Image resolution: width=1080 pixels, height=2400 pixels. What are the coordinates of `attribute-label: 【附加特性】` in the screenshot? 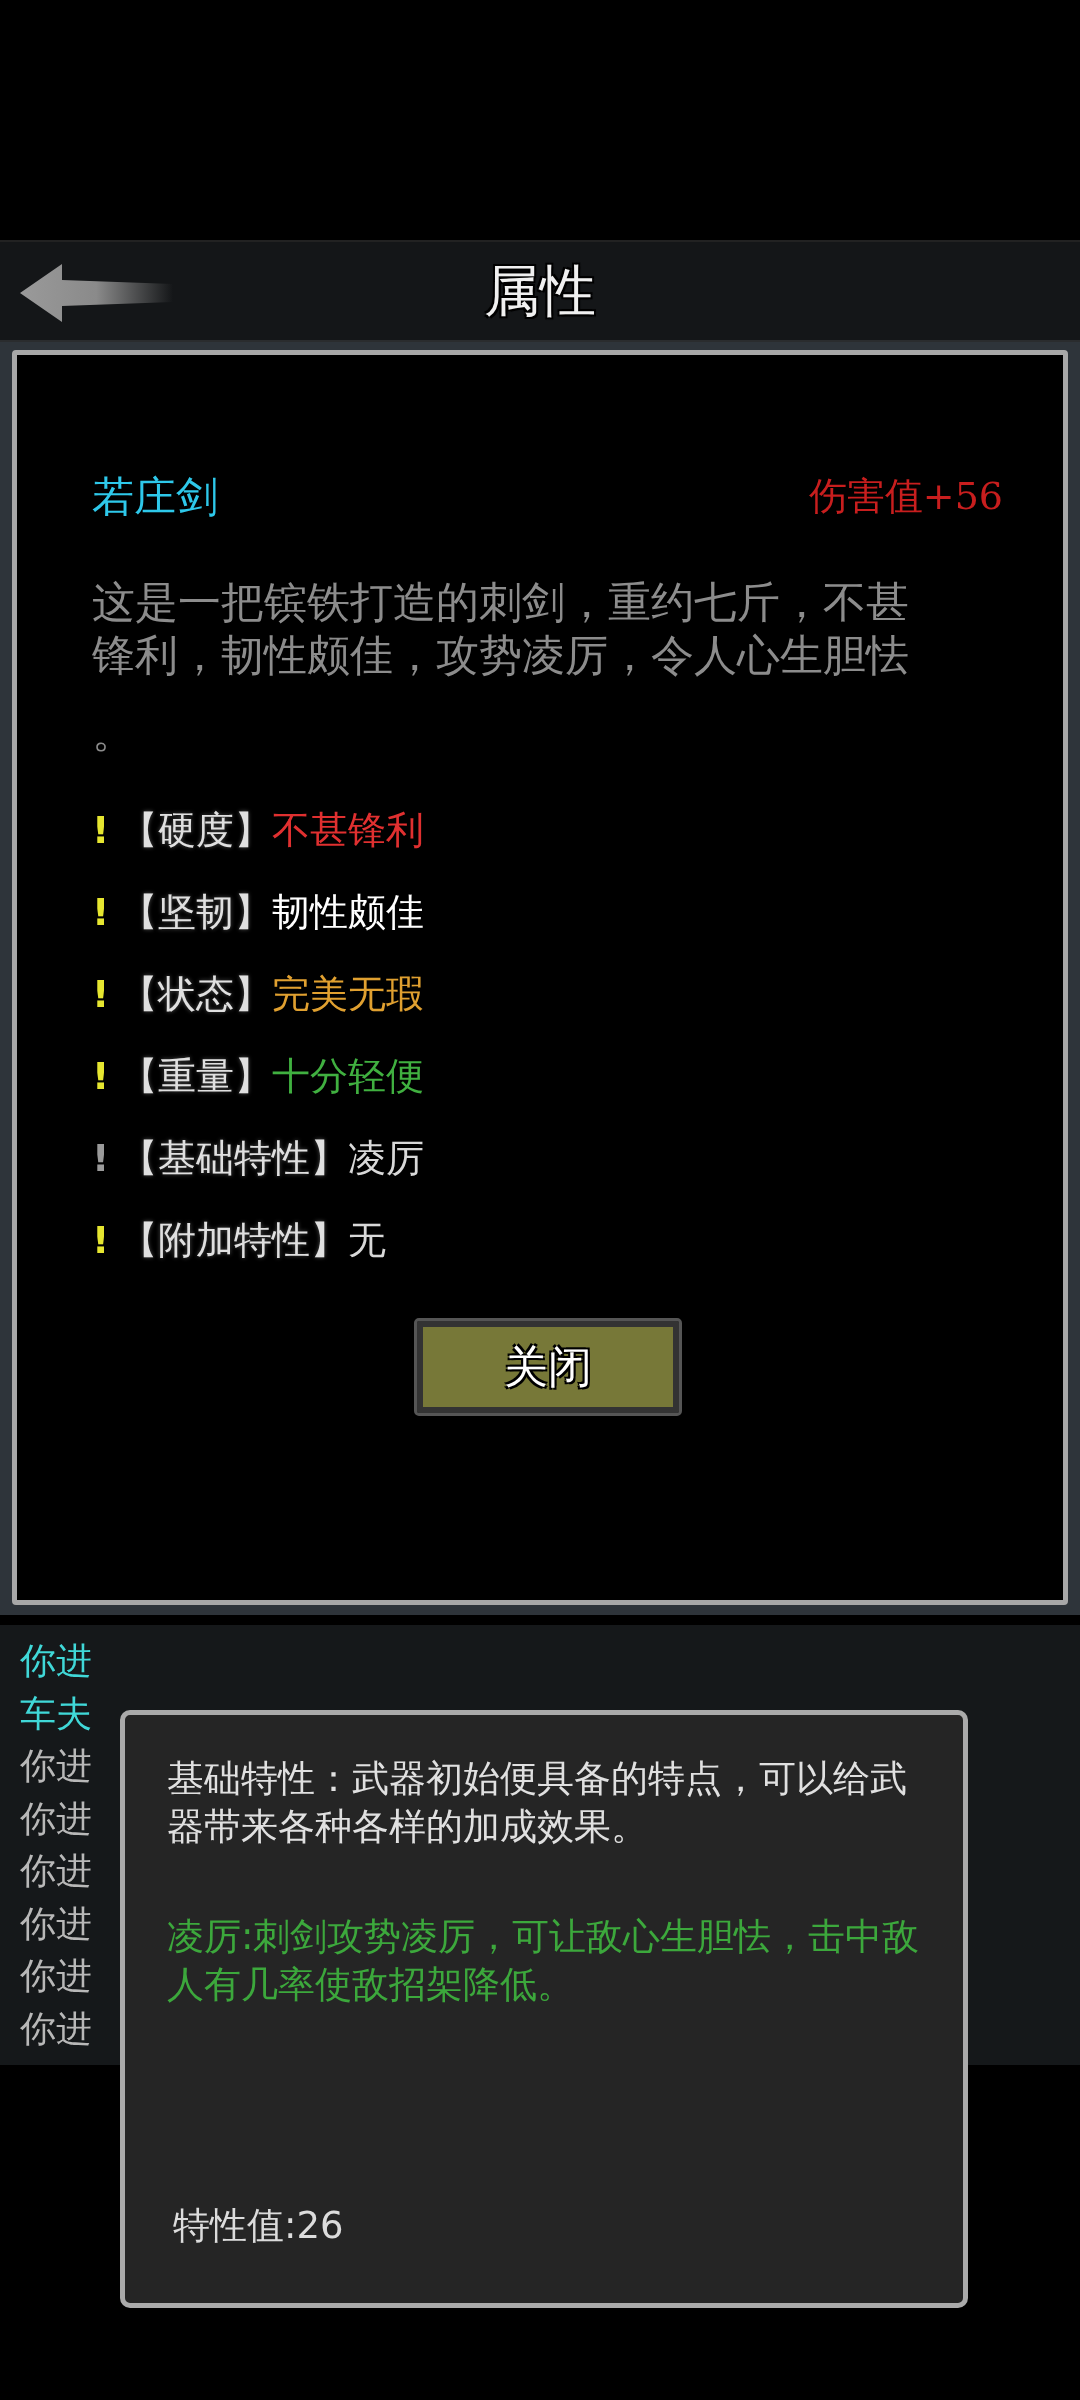 It's located at (234, 1240).